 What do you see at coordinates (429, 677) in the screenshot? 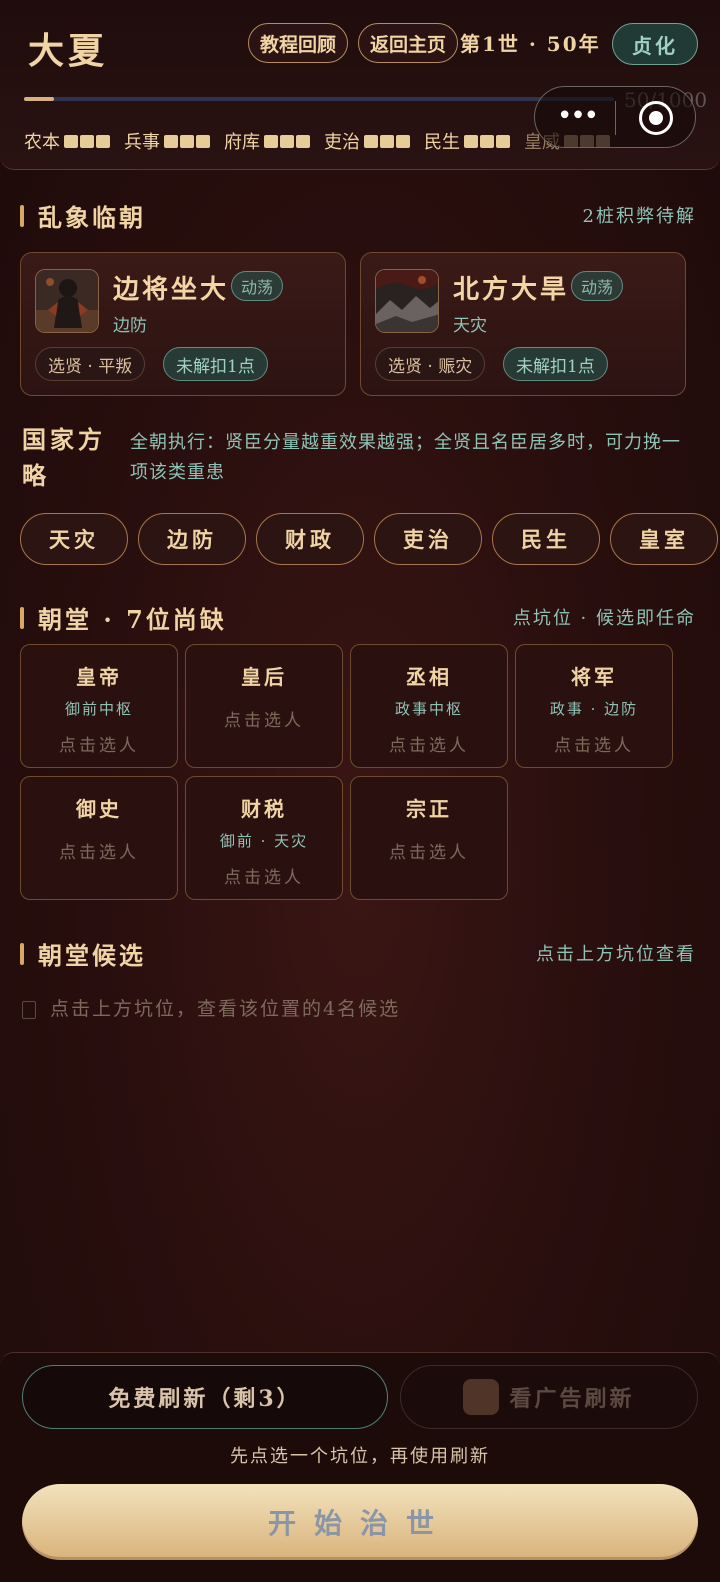
I see `slot-role: 丞相` at bounding box center [429, 677].